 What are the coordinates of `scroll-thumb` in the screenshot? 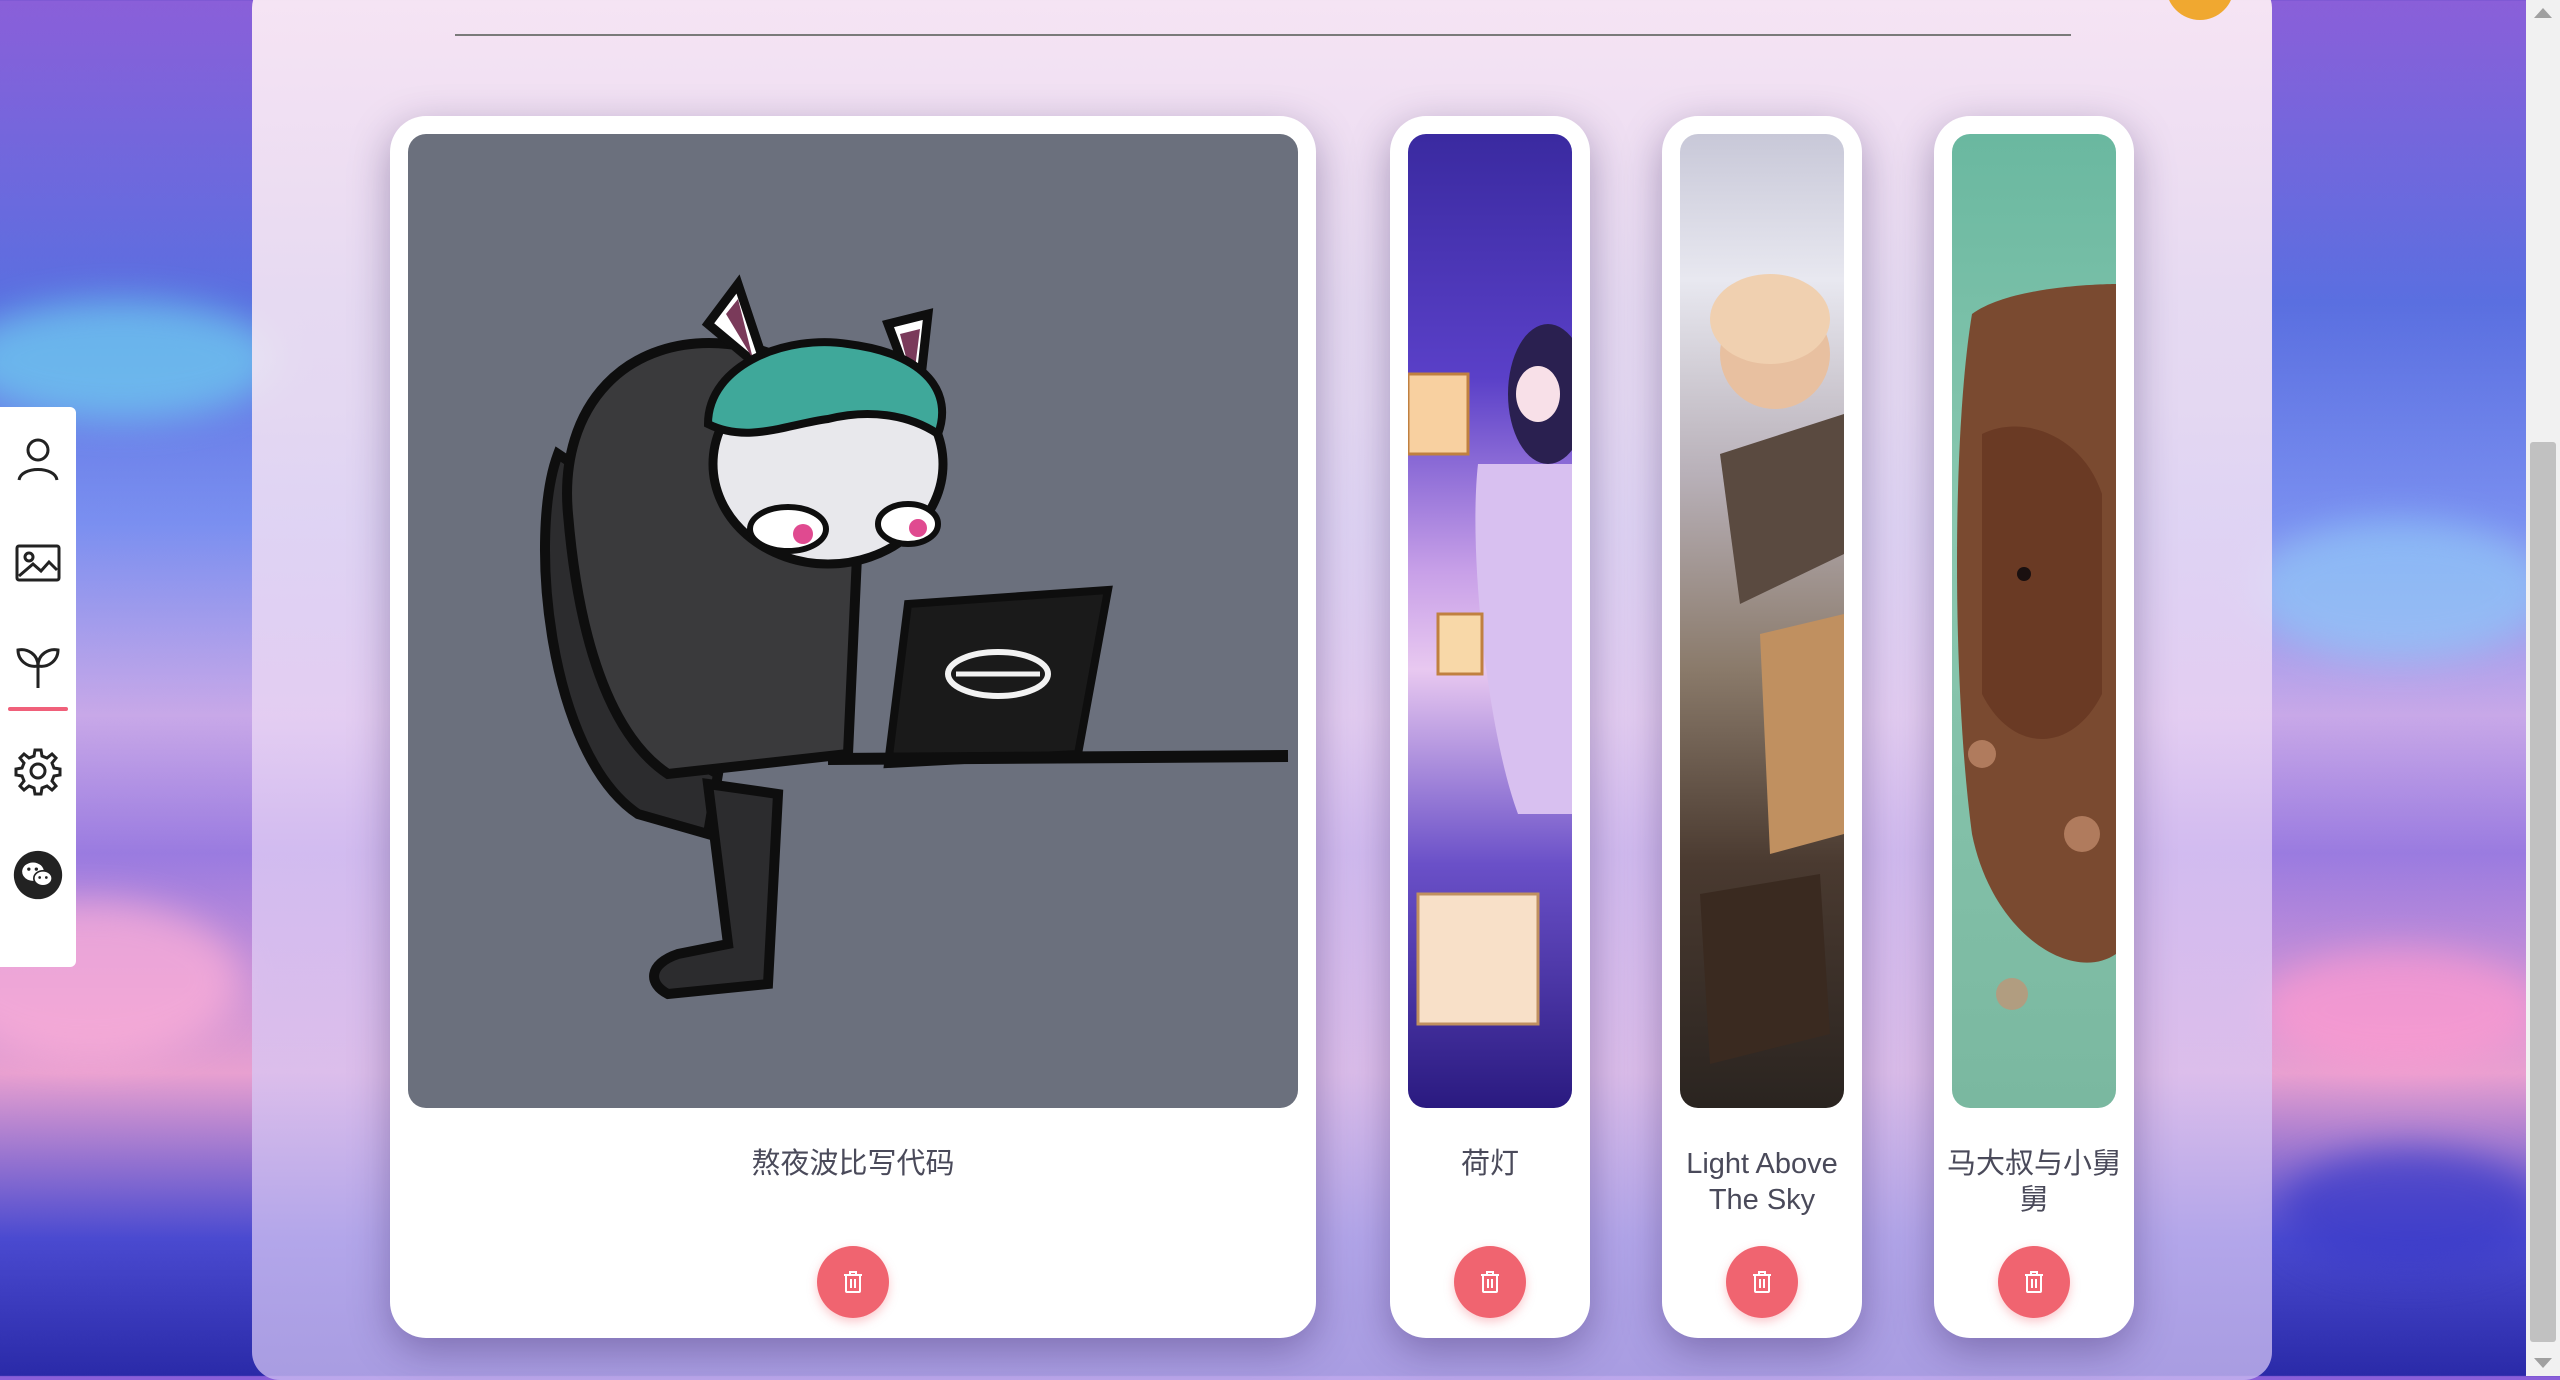 It's located at (2543, 892).